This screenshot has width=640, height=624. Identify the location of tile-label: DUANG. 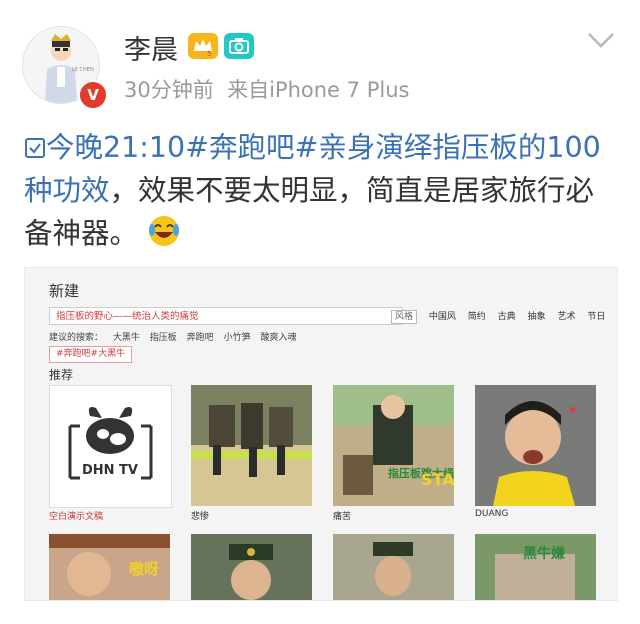
(492, 514).